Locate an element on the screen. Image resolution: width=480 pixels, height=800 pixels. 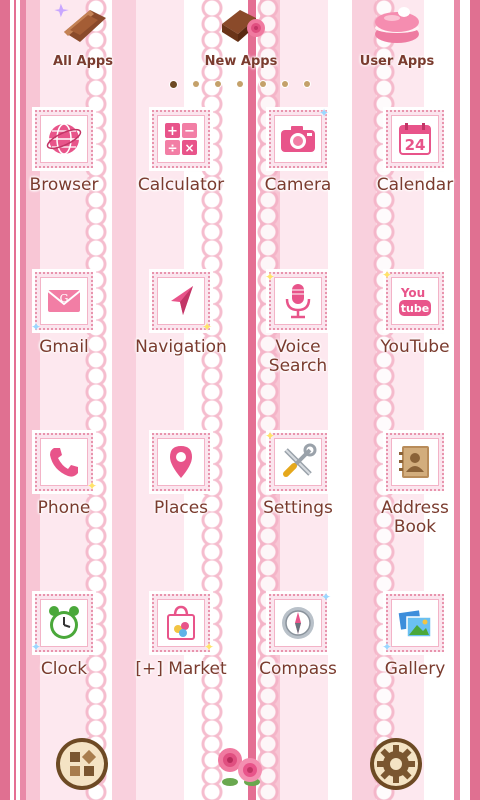
calculator-stamp: + − ÷ × is located at coordinates (181, 139).